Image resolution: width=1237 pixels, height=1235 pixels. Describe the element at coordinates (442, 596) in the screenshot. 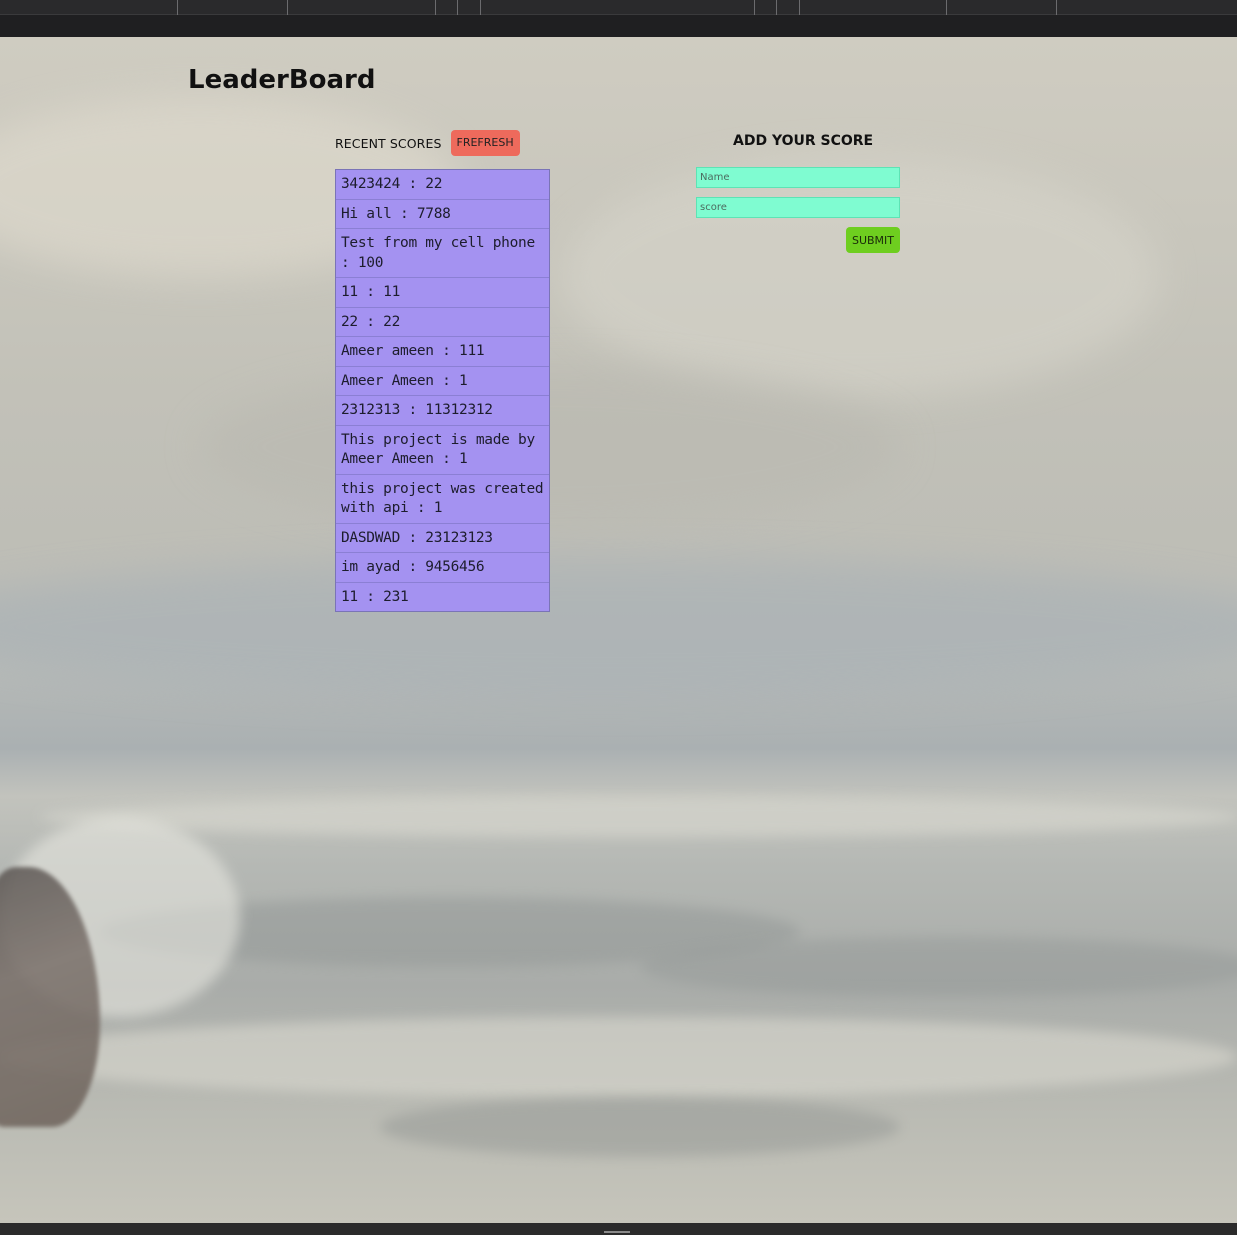

I see `score-list-item: 11 : 231` at that location.